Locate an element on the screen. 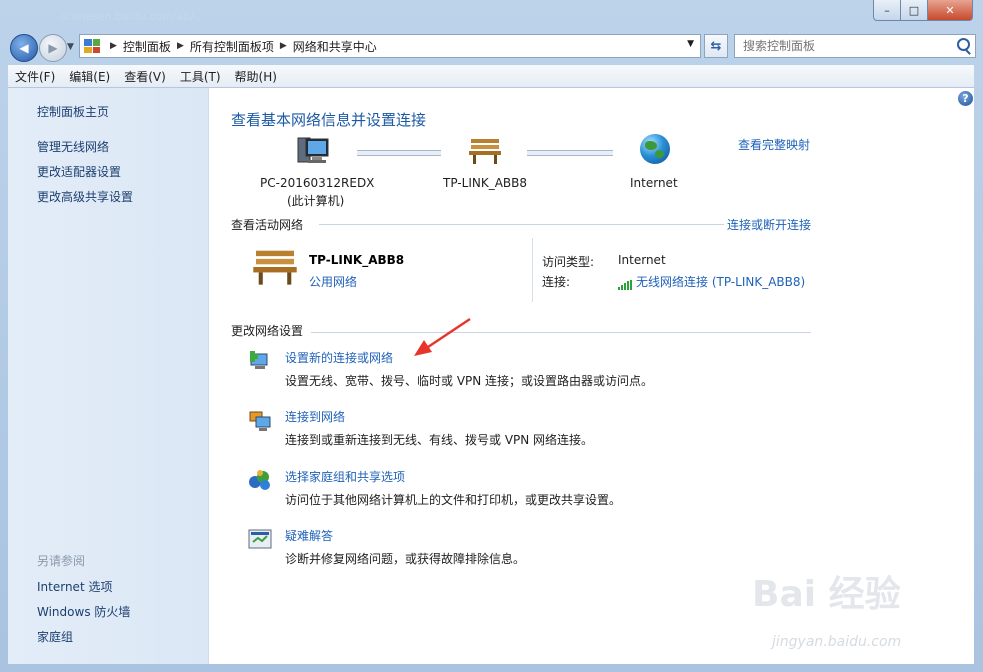  new-connection-icon is located at coordinates (259, 360).